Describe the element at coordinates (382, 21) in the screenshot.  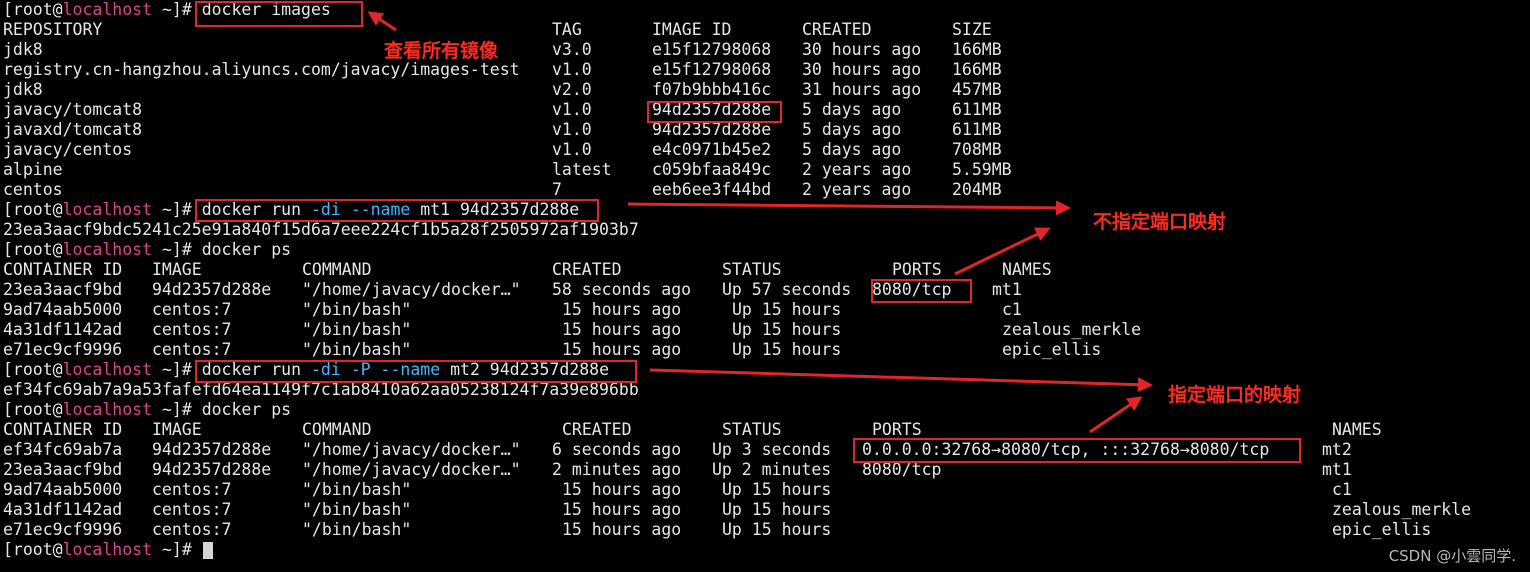
I see `arrow-to-images-command` at that location.